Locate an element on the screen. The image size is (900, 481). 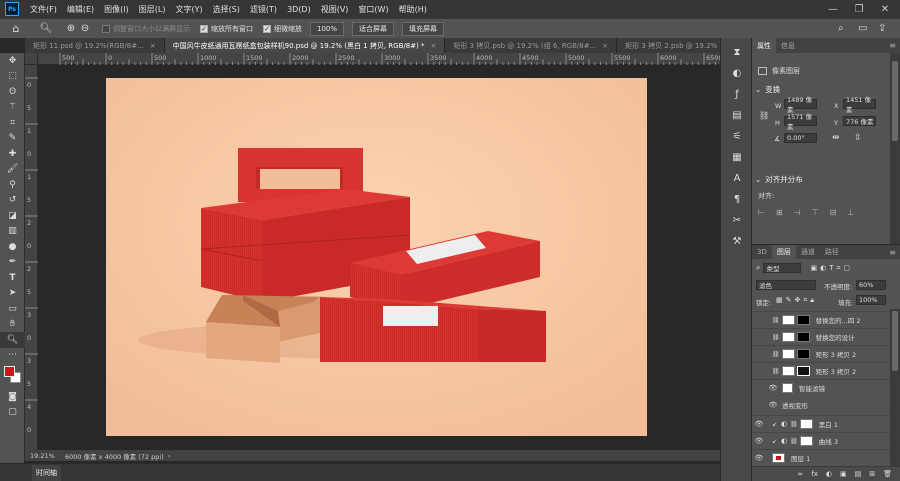
link-icon: ⛓ is located at coordinates (764, 115).